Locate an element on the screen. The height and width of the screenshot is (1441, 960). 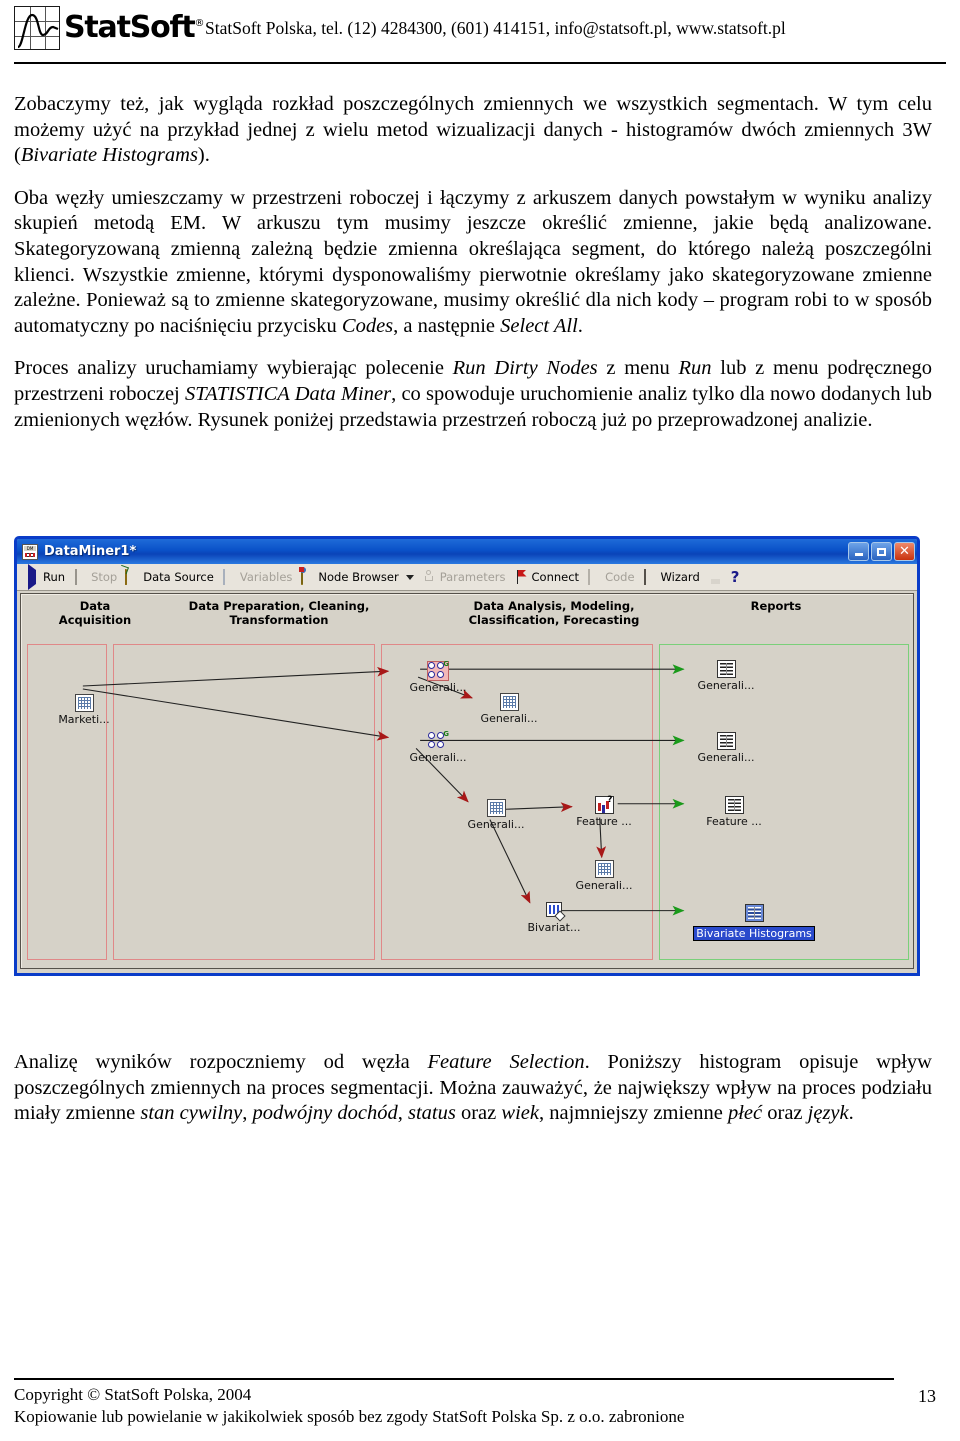
window-controls: ✕ is located at coordinates (881, 551).